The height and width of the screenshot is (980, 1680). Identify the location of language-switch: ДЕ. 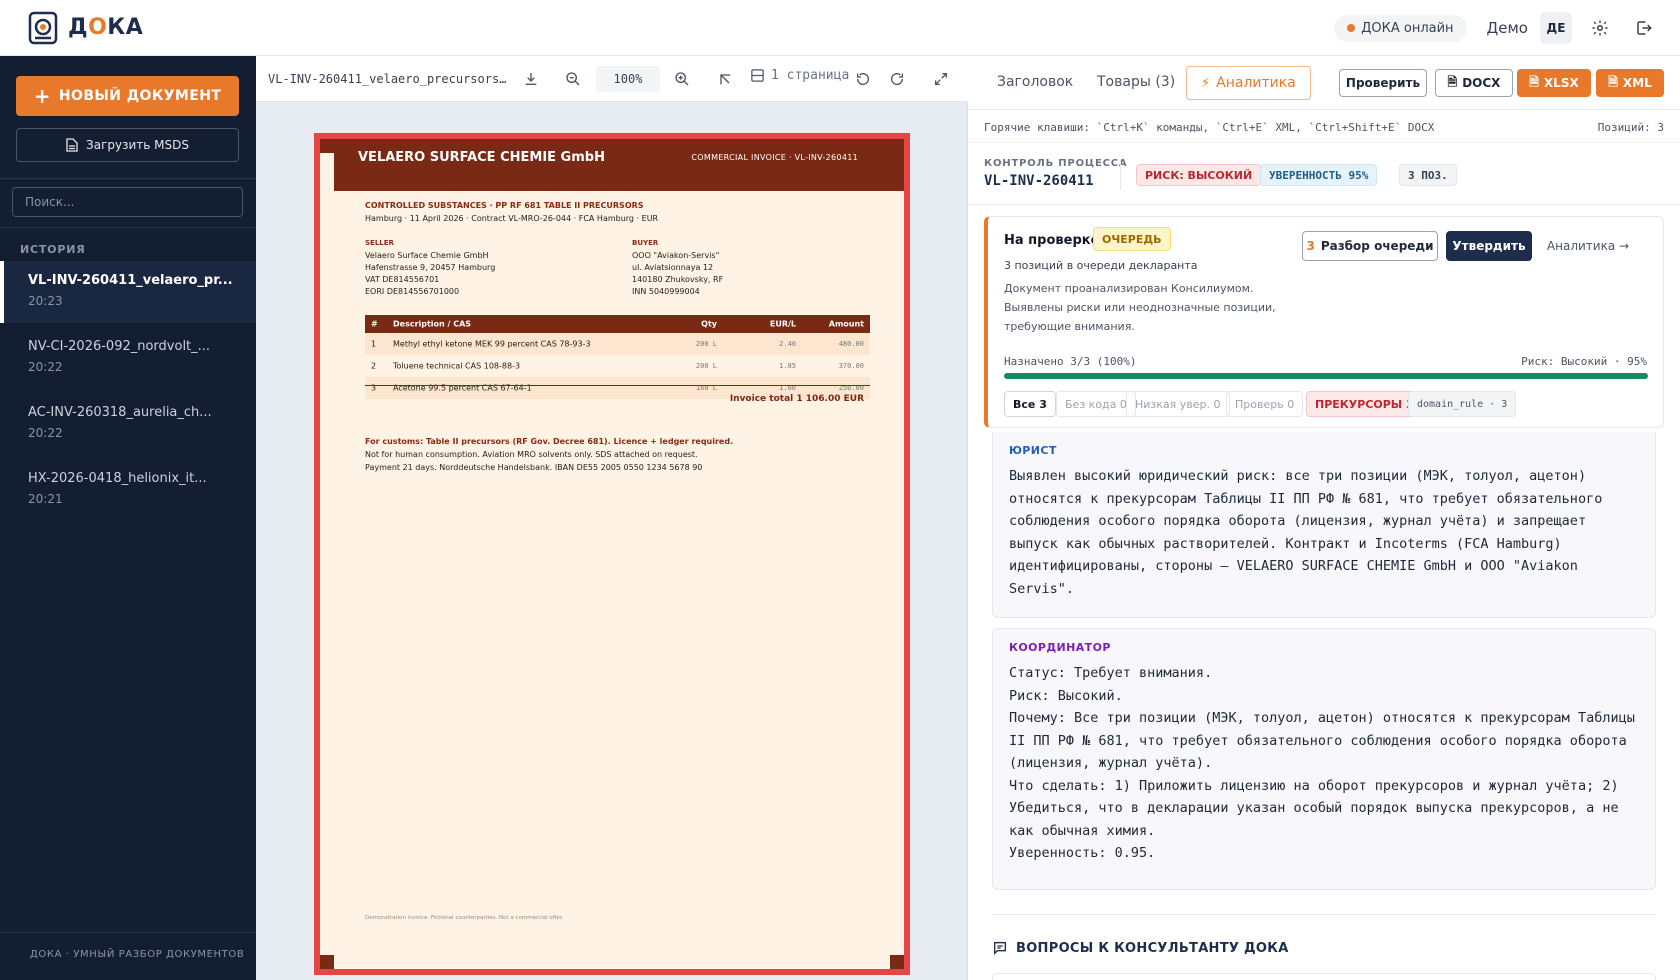
(1556, 28).